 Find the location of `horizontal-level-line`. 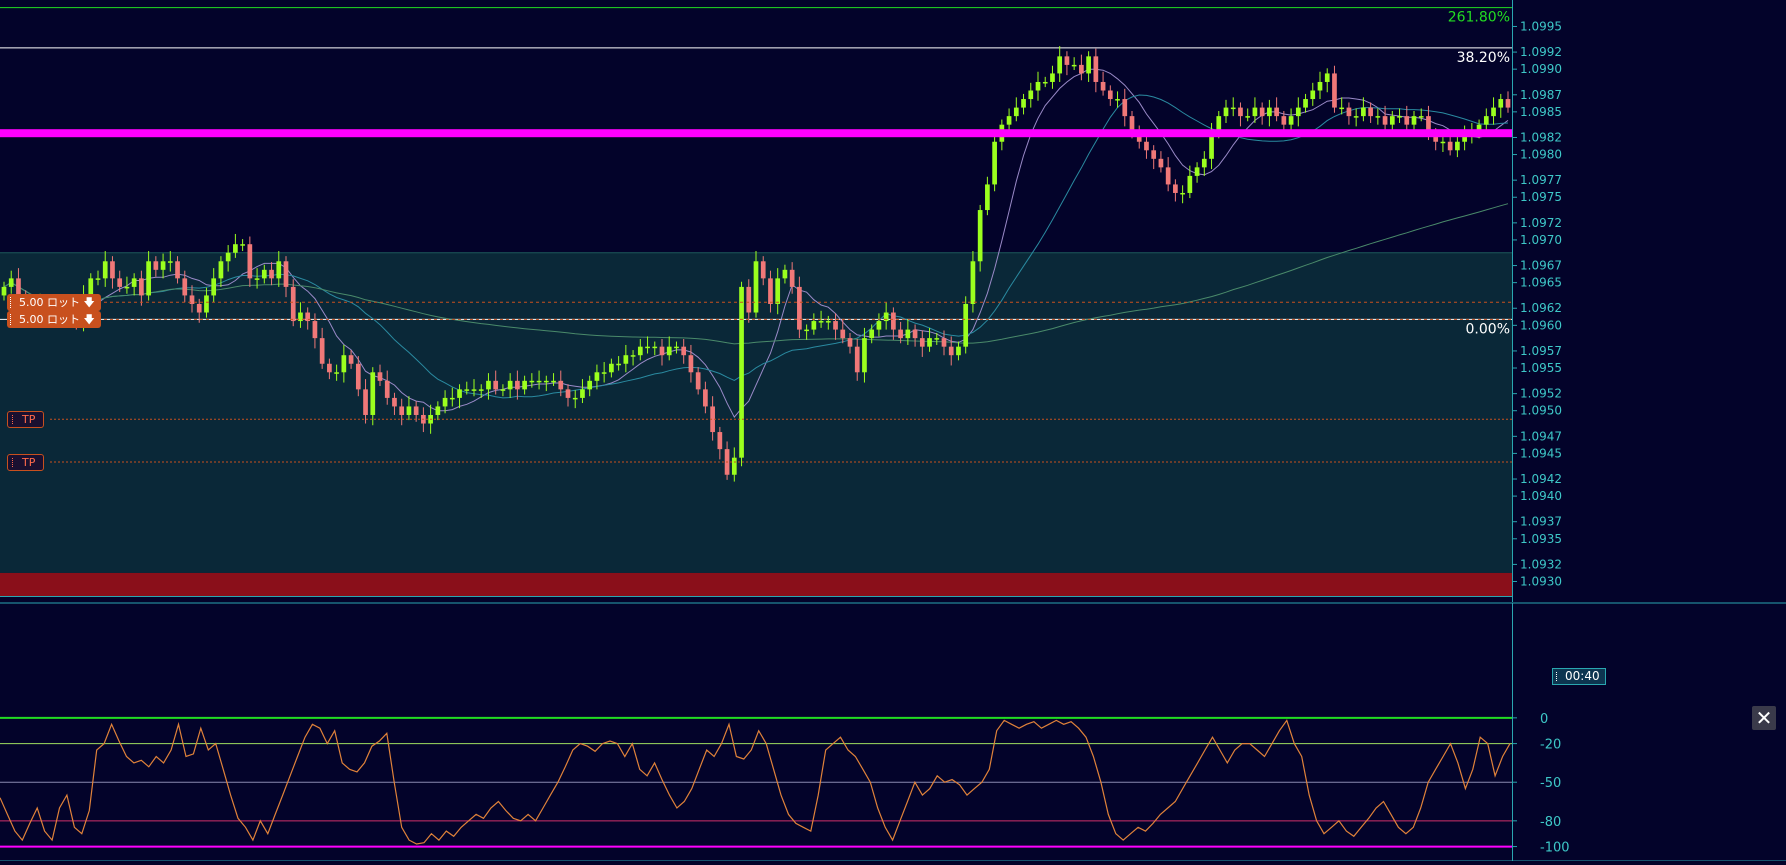

horizontal-level-line is located at coordinates (756, 133).